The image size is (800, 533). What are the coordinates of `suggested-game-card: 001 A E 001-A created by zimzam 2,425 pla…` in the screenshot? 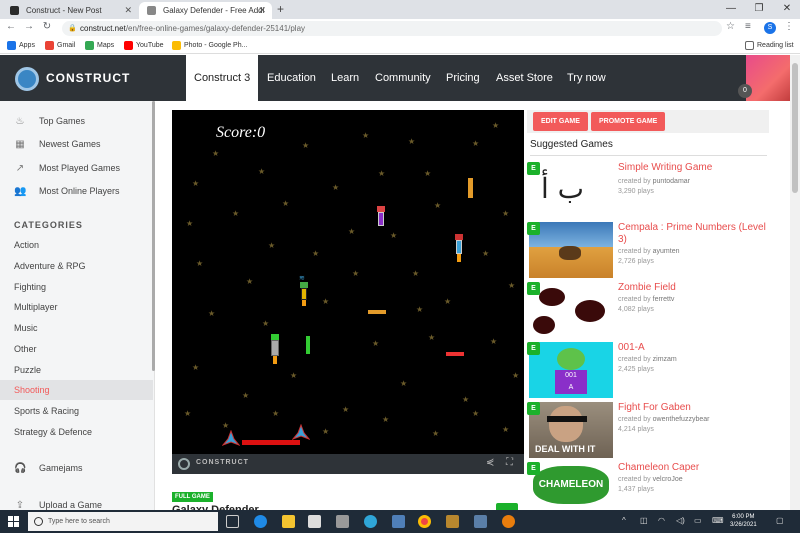 It's located at (648, 370).